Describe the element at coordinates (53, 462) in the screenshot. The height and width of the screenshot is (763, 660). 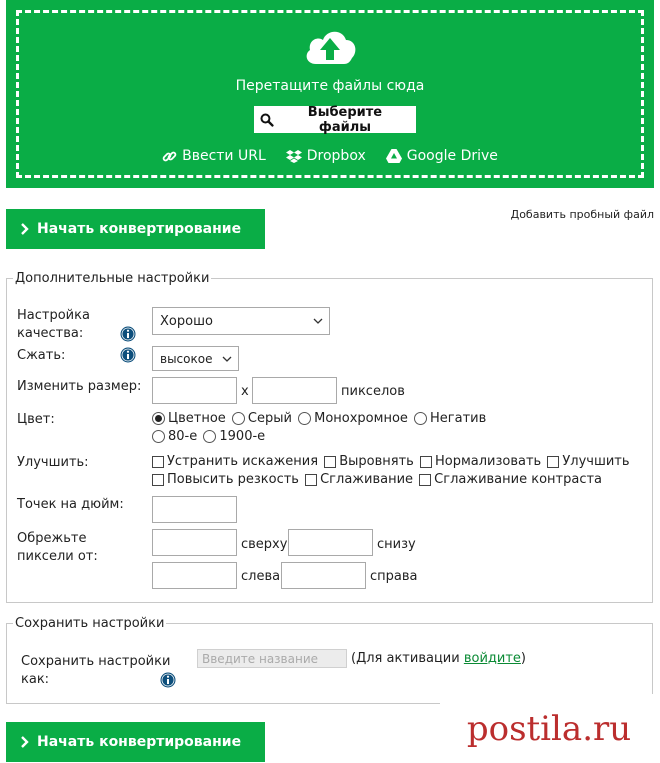
I see `enhance-label: Улучшить:` at that location.